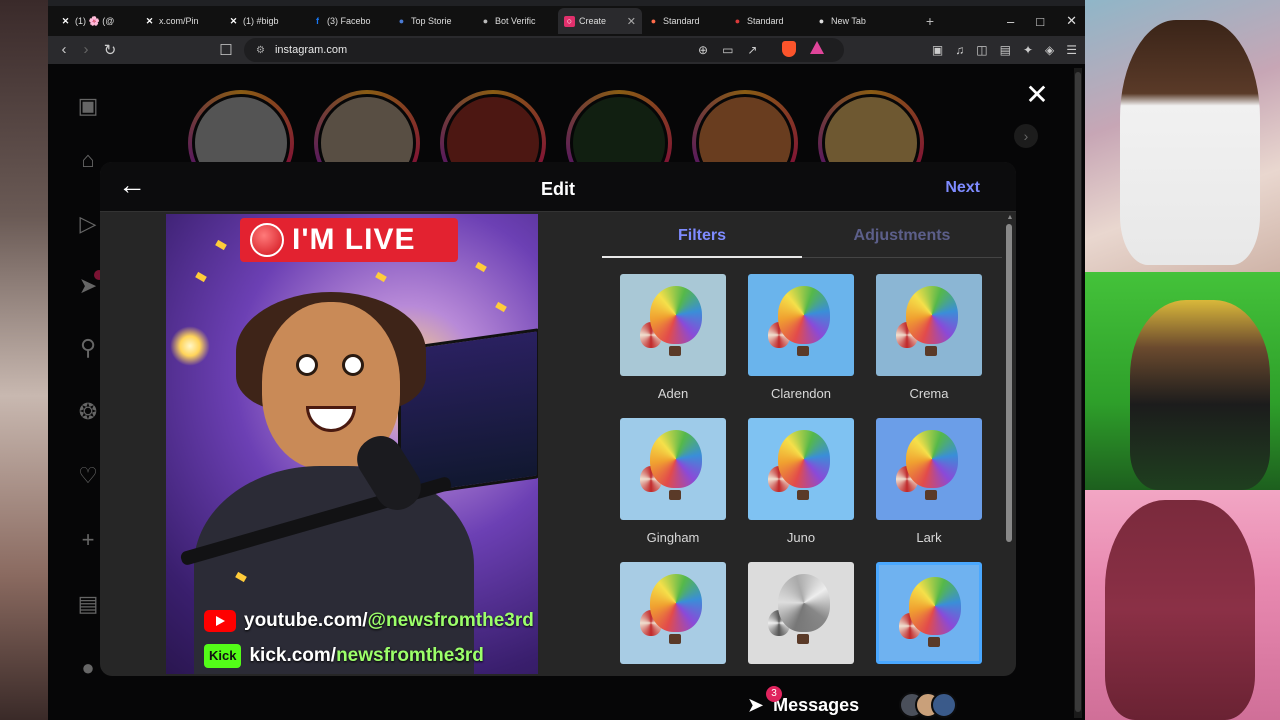 This screenshot has width=1280, height=720. I want to click on filters-scrollbar, so click(1009, 383).